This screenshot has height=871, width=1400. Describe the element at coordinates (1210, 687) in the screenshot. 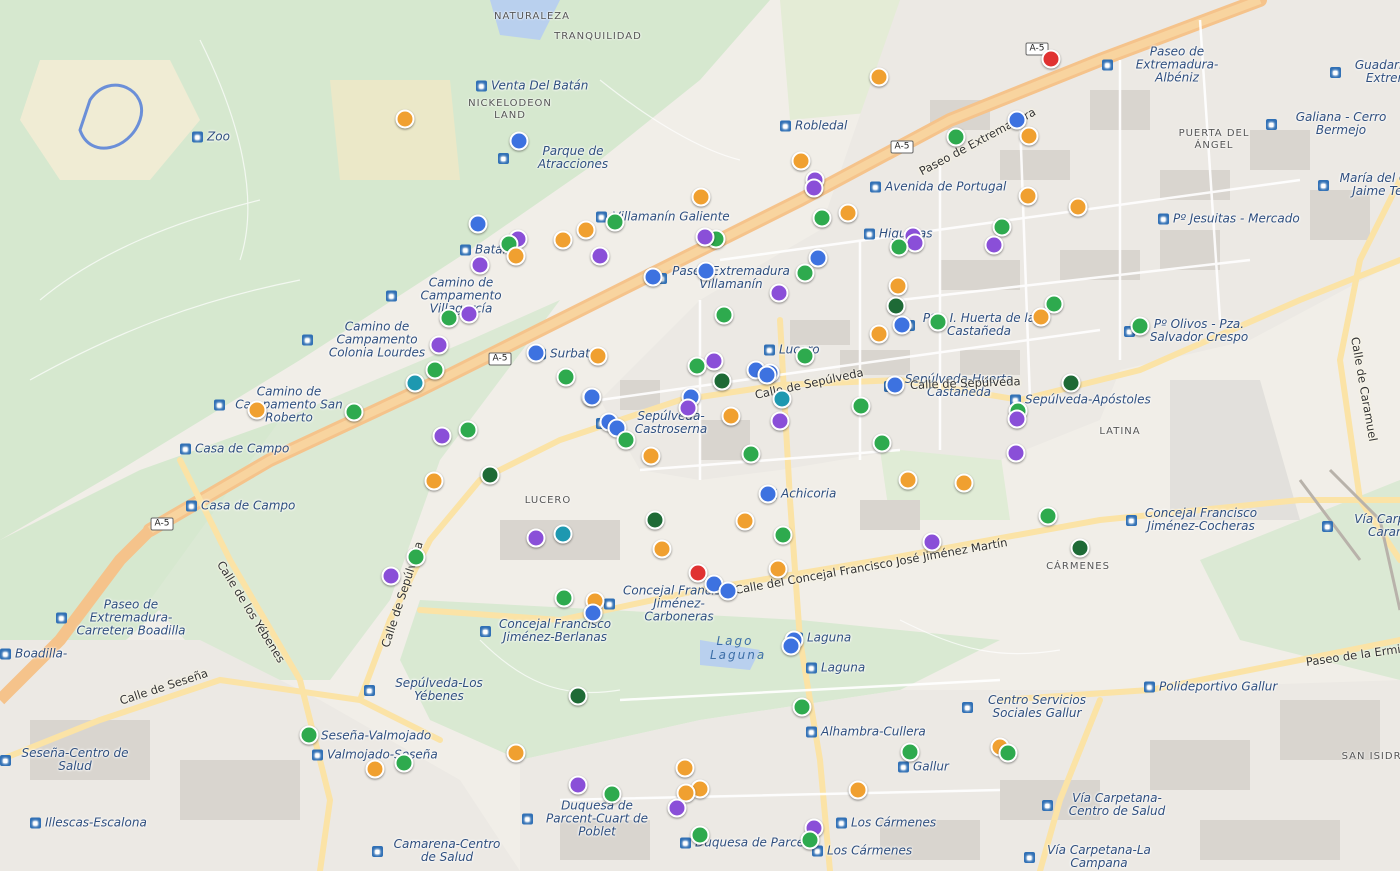

I see `bus-stop-label: ▪ Polideportivo Gallur` at that location.